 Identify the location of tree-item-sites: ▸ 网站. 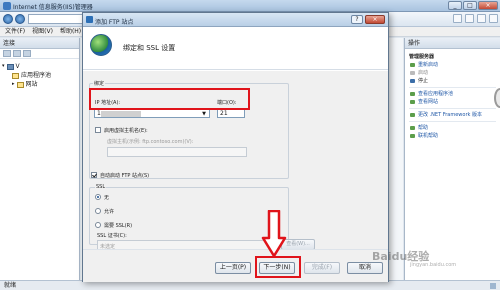
(39, 84).